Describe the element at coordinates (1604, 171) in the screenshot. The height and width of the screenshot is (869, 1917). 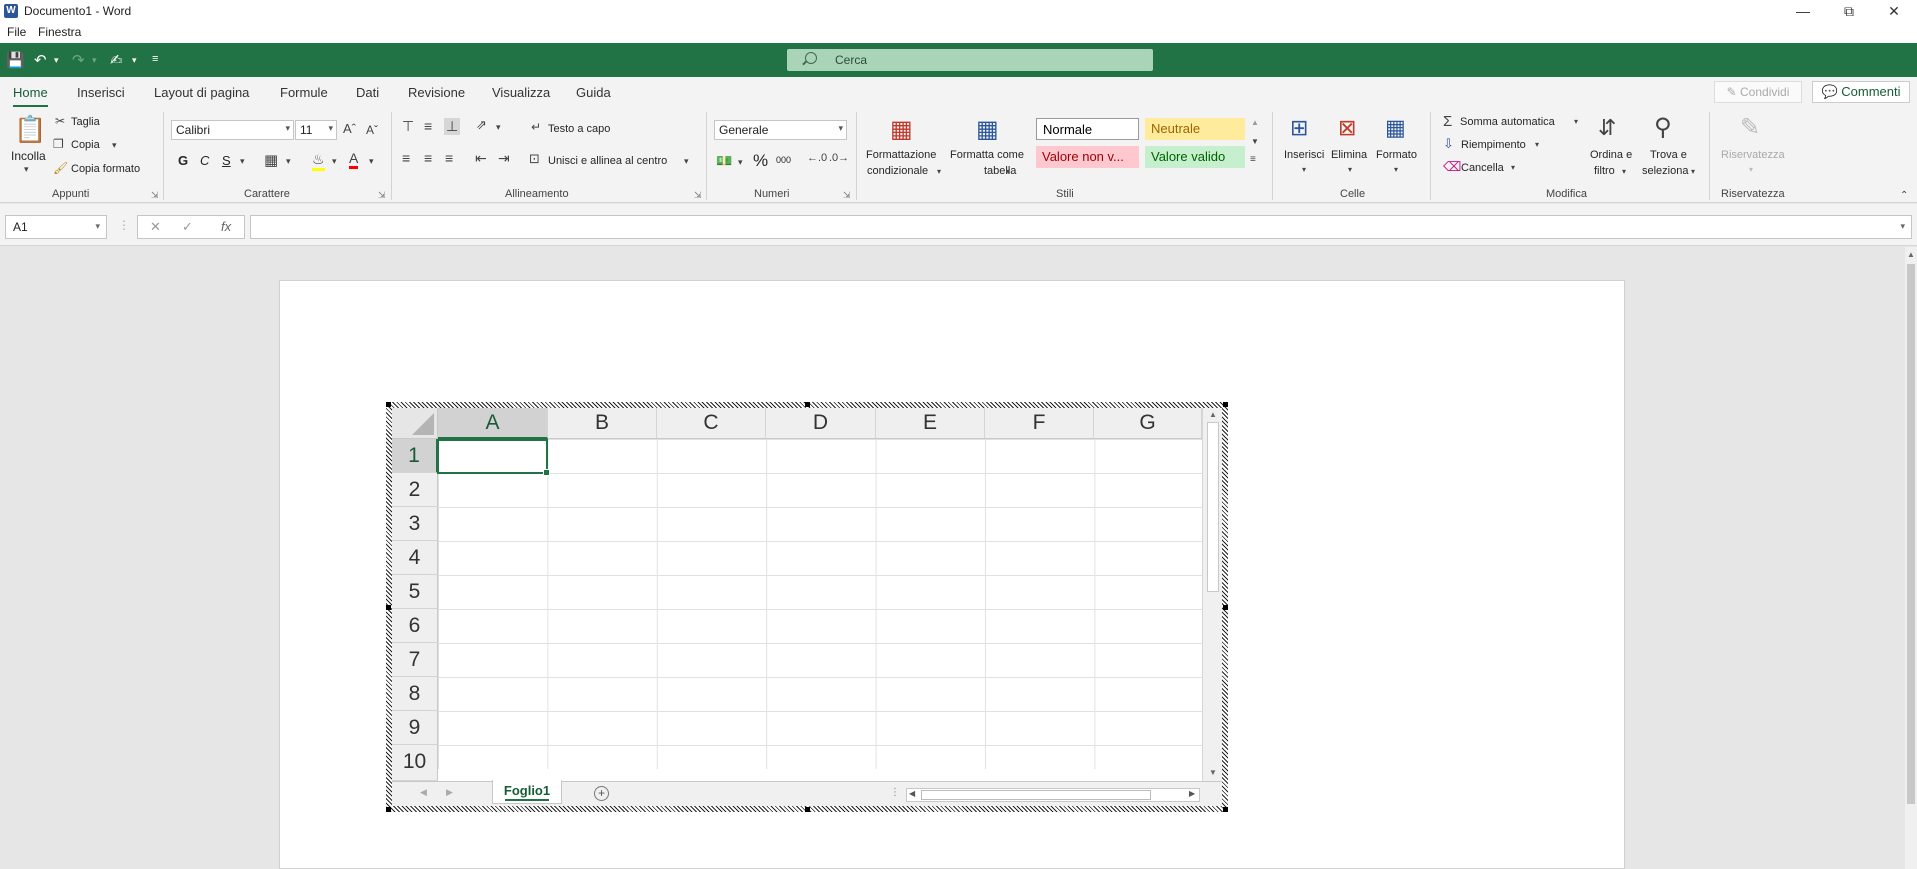
I see `sort-filter-label-2: filtro` at that location.